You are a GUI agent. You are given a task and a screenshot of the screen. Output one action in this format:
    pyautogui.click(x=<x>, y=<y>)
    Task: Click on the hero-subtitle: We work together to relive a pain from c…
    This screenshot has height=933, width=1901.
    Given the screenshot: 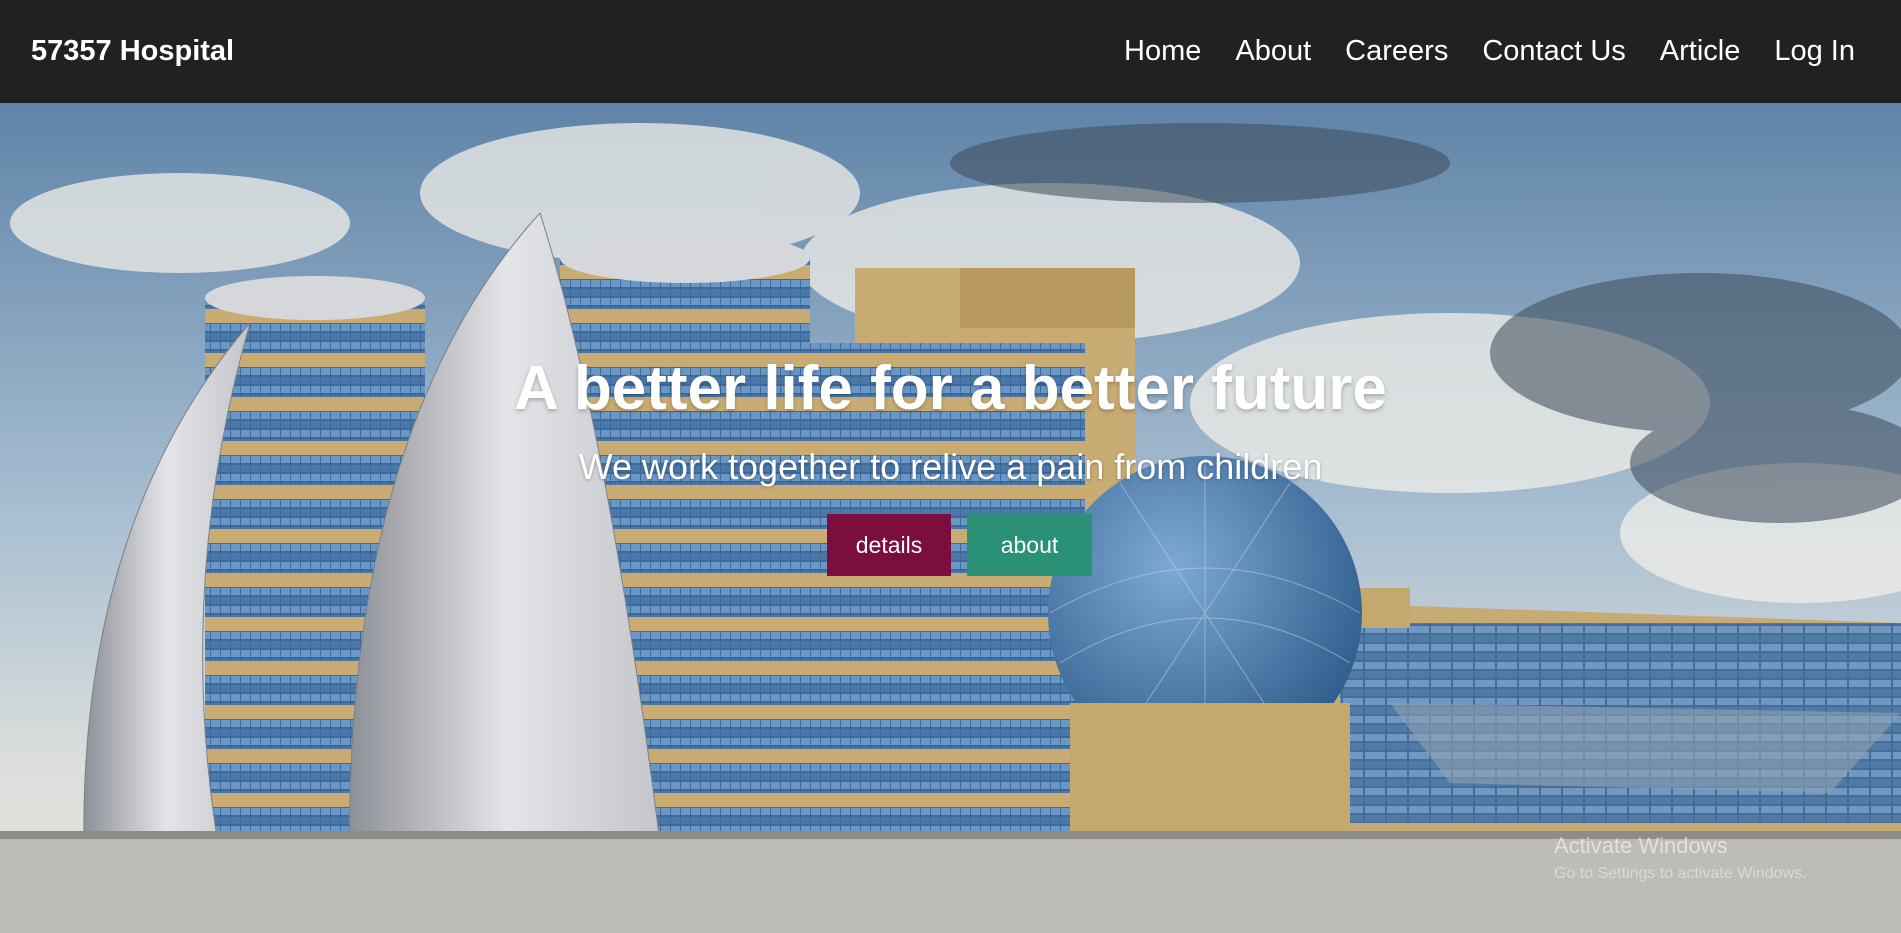 What is the action you would take?
    pyautogui.click(x=950, y=466)
    